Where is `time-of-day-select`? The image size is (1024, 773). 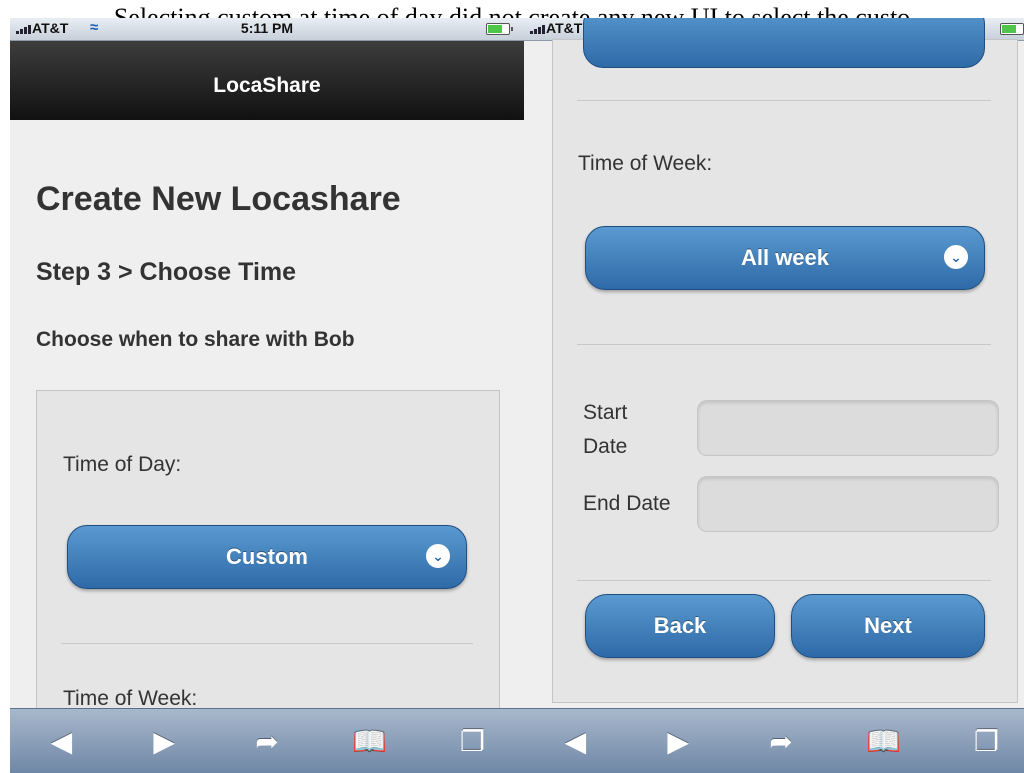 time-of-day-select is located at coordinates (784, 43).